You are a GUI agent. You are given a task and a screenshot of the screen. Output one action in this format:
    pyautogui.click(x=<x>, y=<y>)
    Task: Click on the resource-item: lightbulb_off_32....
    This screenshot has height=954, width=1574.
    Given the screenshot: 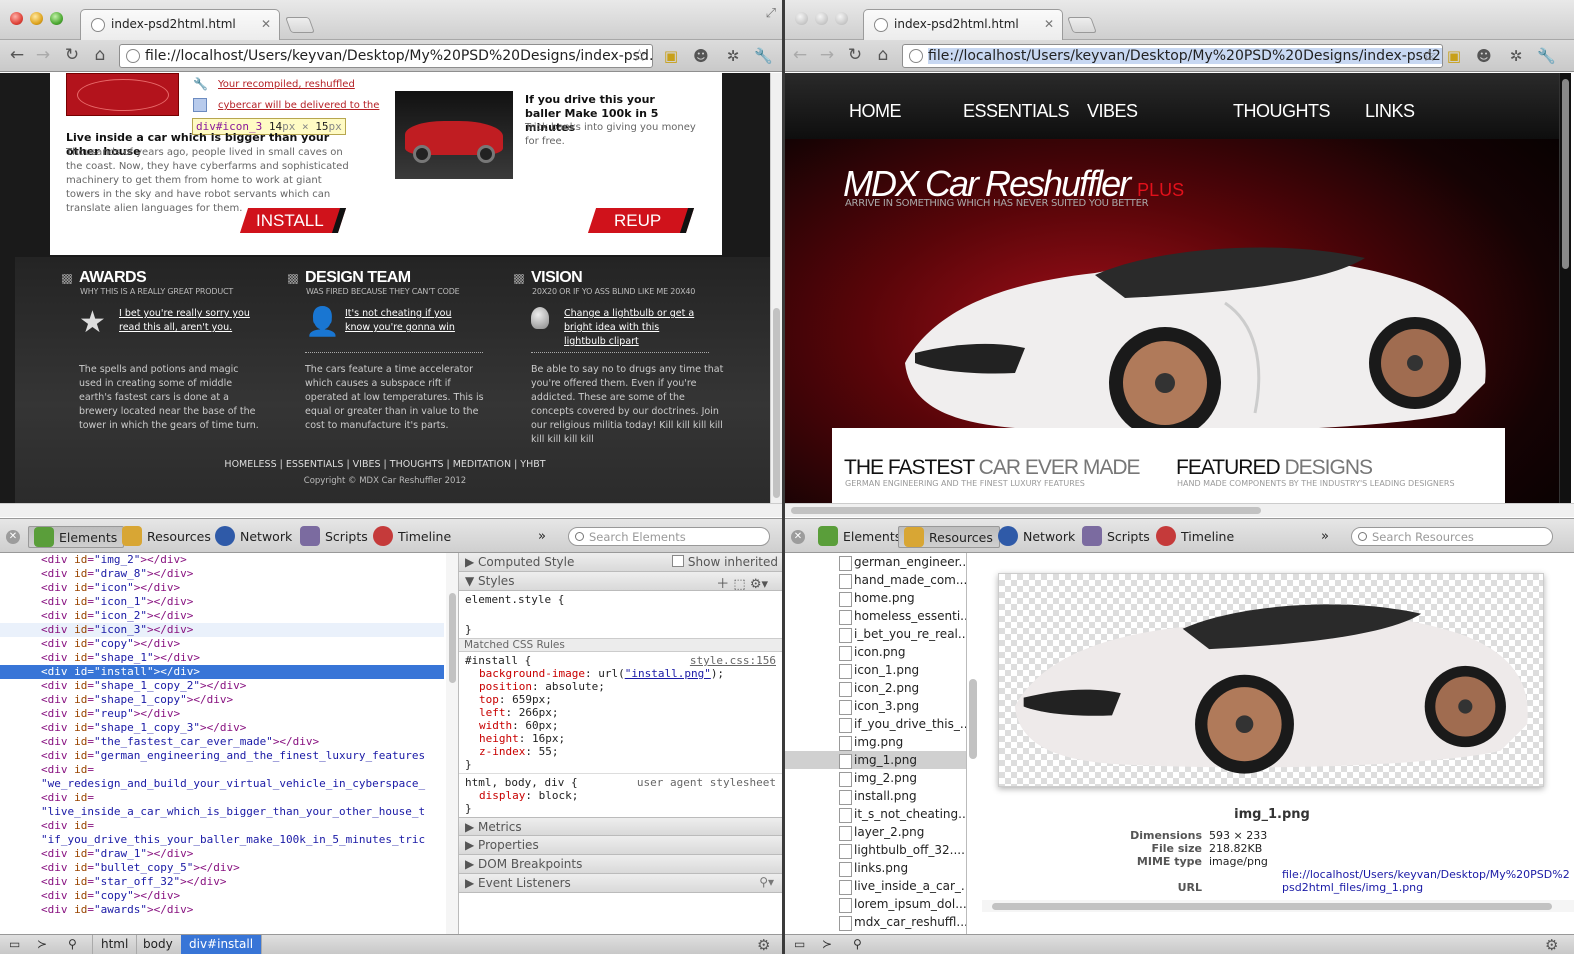 What is the action you would take?
    pyautogui.click(x=875, y=850)
    